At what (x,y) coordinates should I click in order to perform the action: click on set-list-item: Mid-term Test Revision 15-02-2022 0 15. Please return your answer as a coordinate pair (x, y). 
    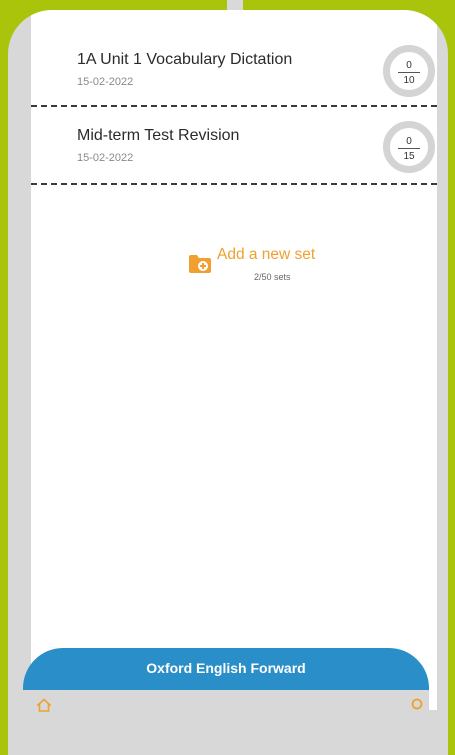
    Looking at the image, I should click on (234, 146).